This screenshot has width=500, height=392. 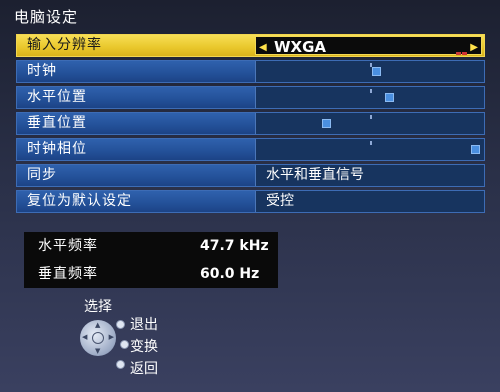 I want to click on help-select-label: 选择, so click(x=98, y=307).